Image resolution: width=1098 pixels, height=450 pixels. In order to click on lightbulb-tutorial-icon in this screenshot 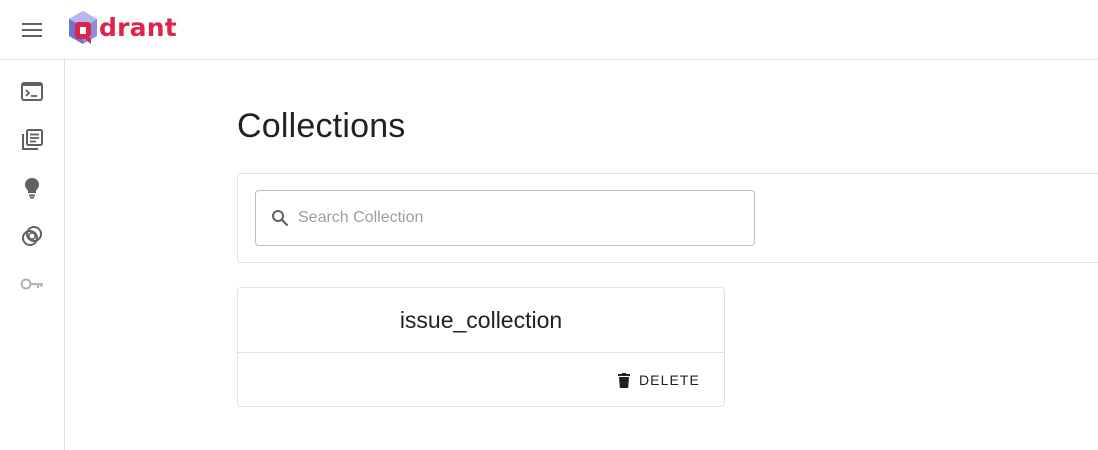, I will do `click(32, 188)`.